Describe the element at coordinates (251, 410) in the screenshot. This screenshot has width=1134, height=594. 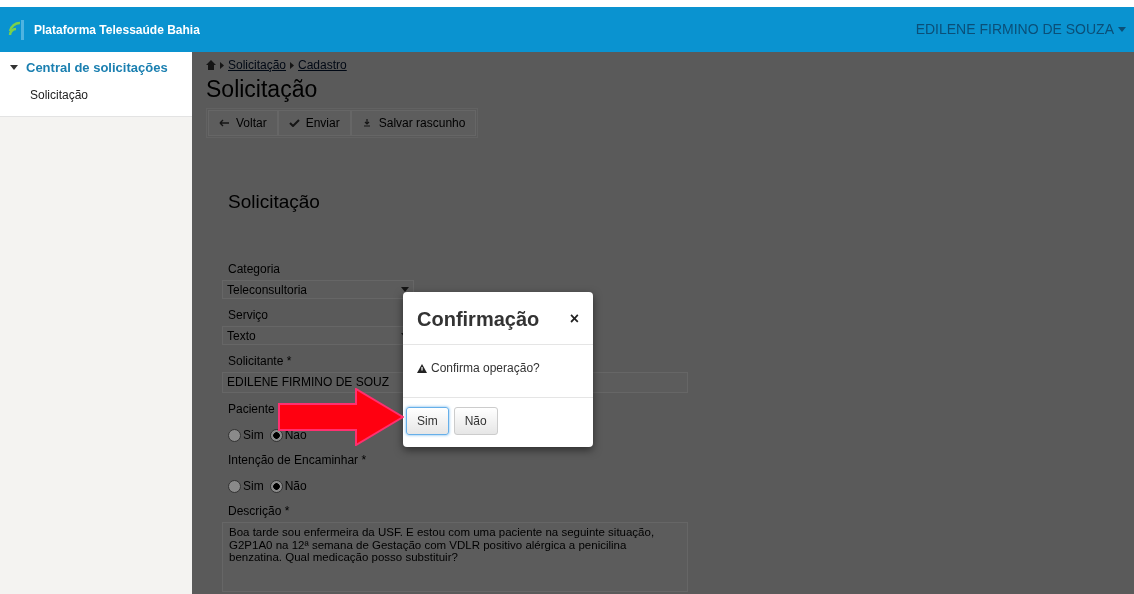
I see `field-label: Paciente` at that location.